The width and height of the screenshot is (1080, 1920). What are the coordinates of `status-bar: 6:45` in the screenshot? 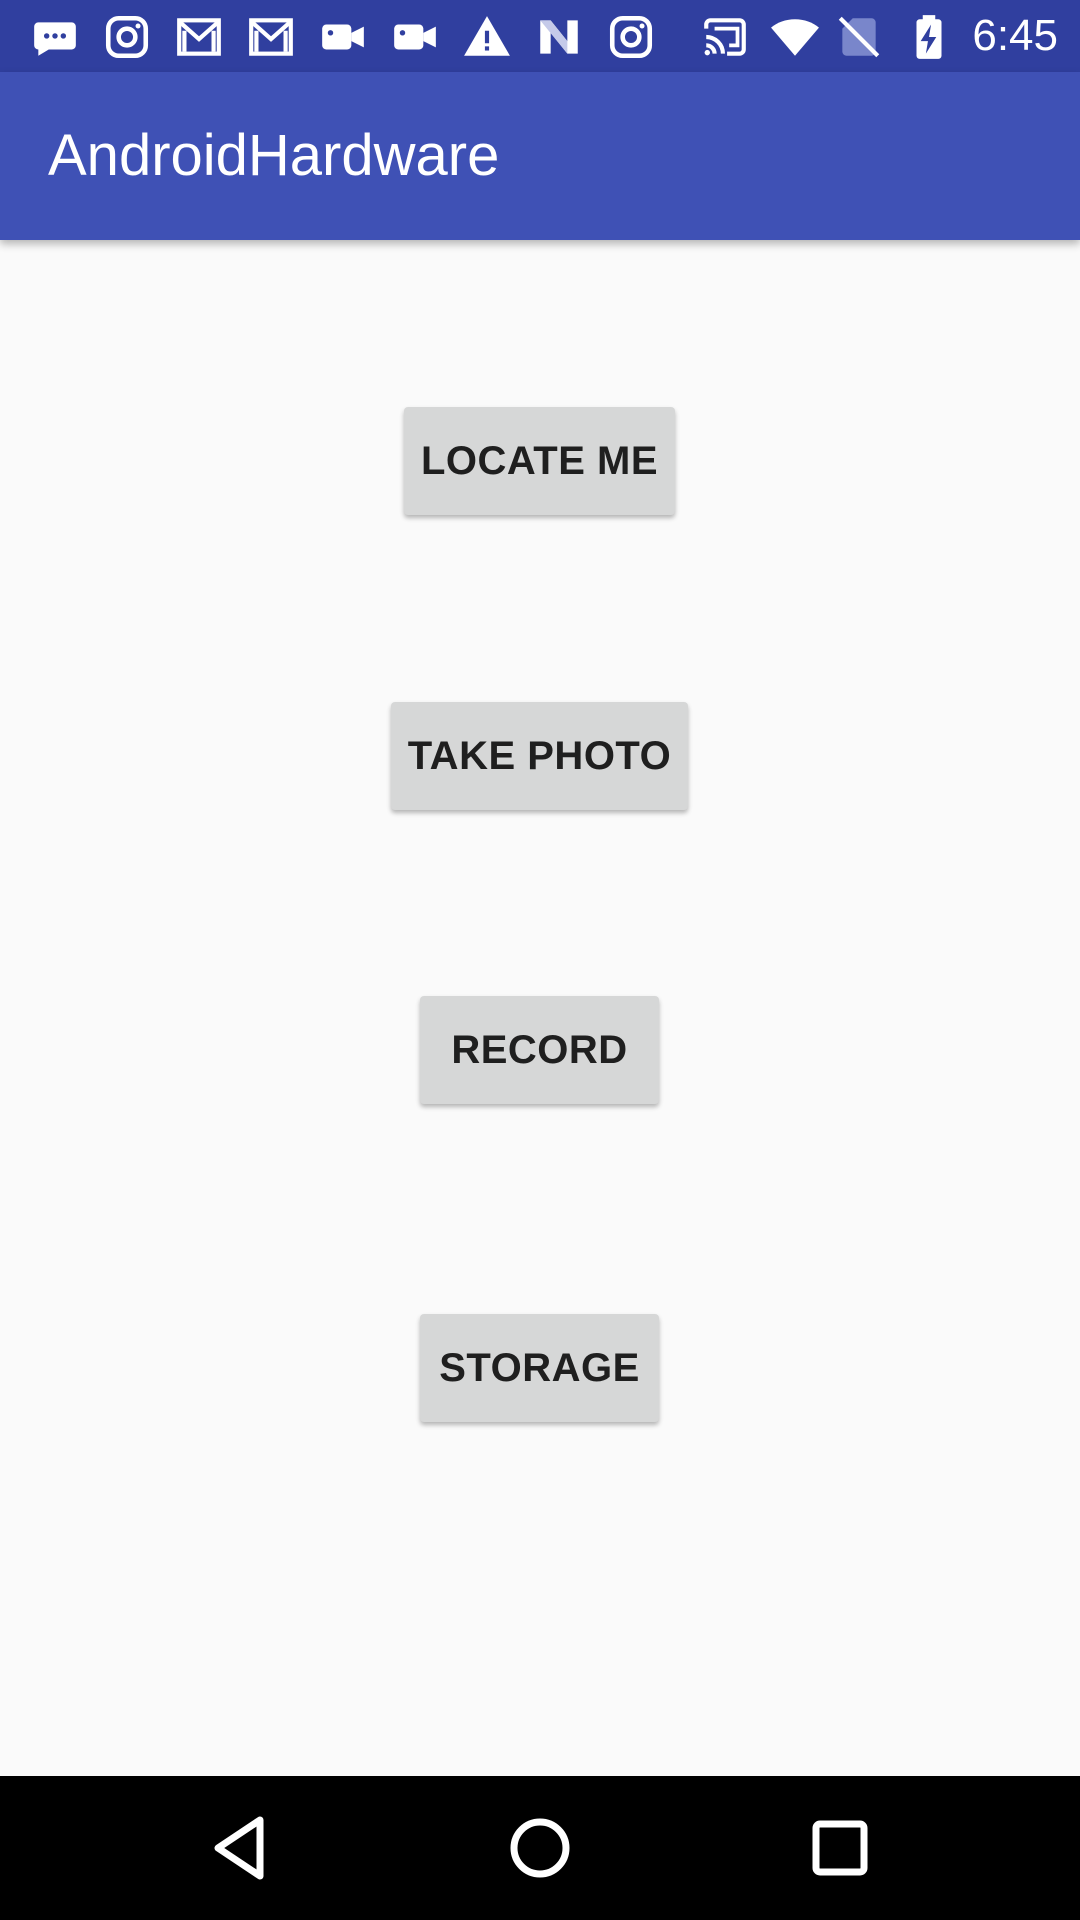 It's located at (540, 36).